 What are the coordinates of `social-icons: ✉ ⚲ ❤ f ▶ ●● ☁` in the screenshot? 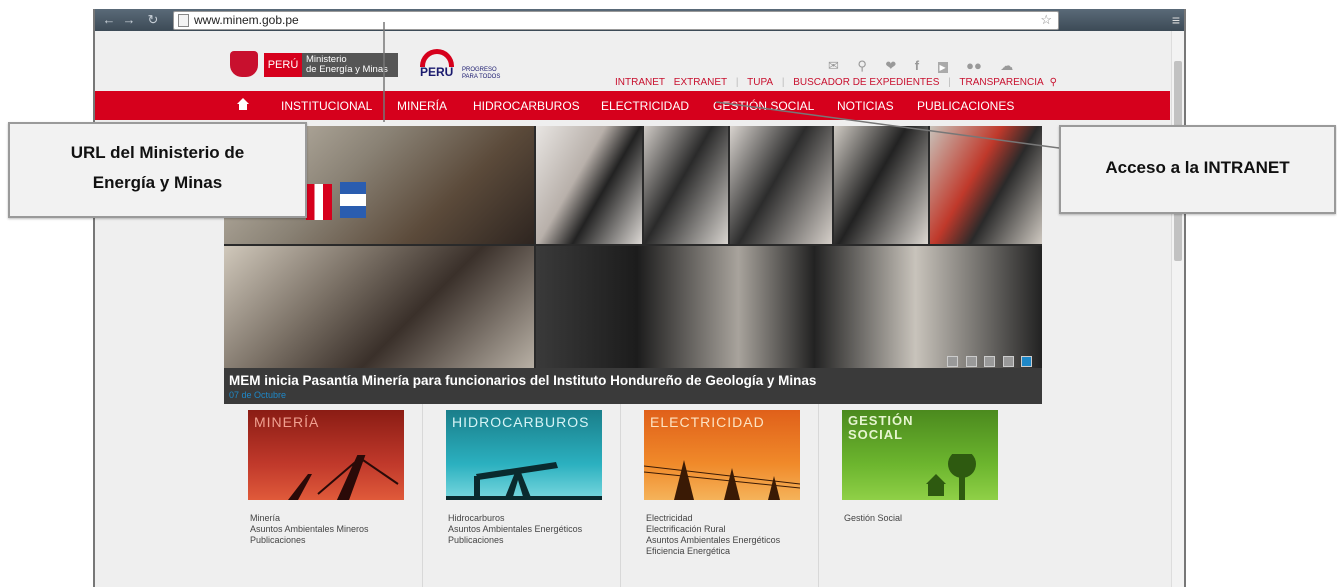 It's located at (929, 65).